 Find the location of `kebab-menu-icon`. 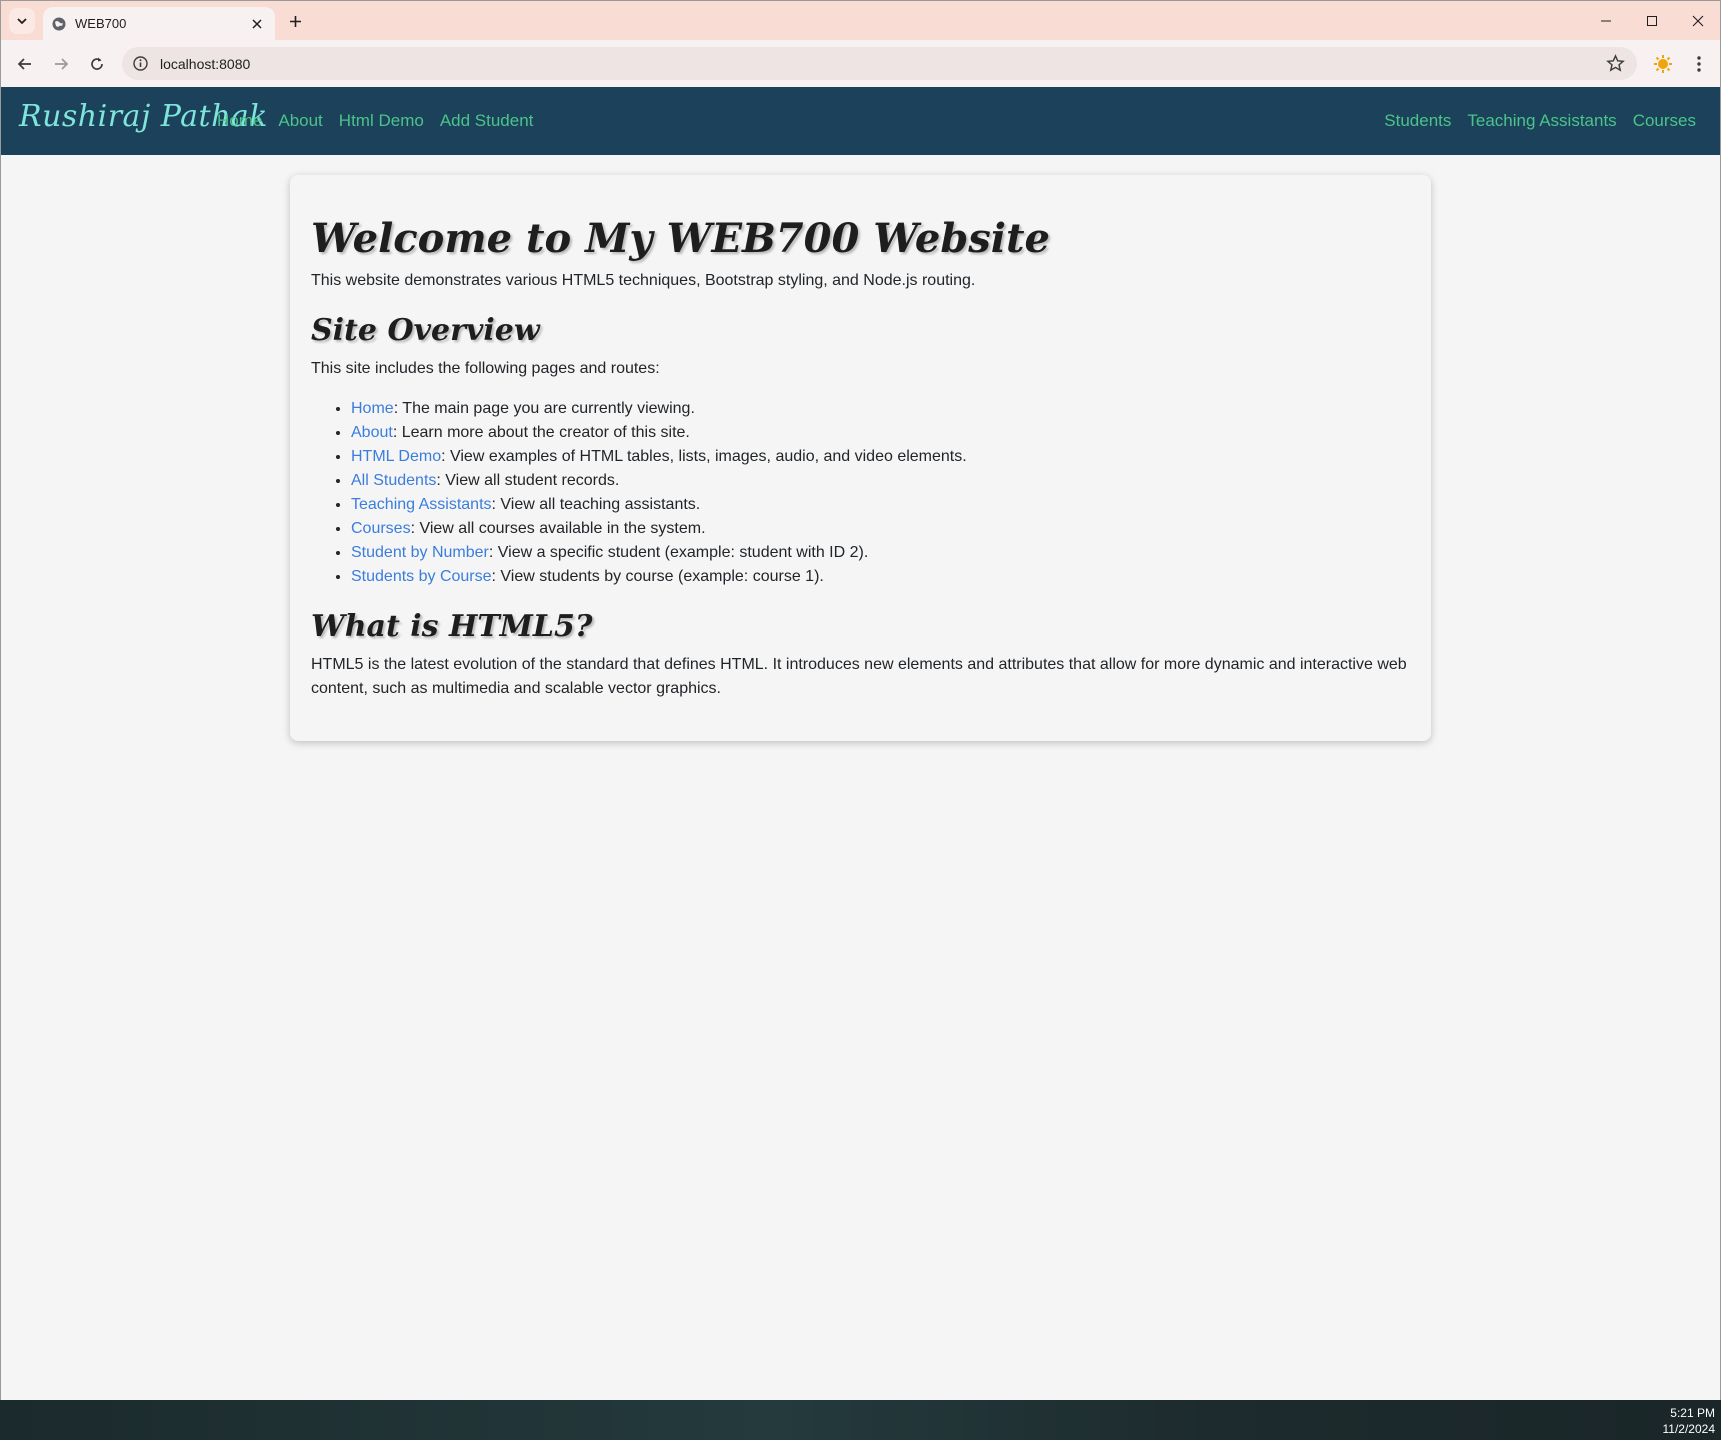

kebab-menu-icon is located at coordinates (1699, 64).